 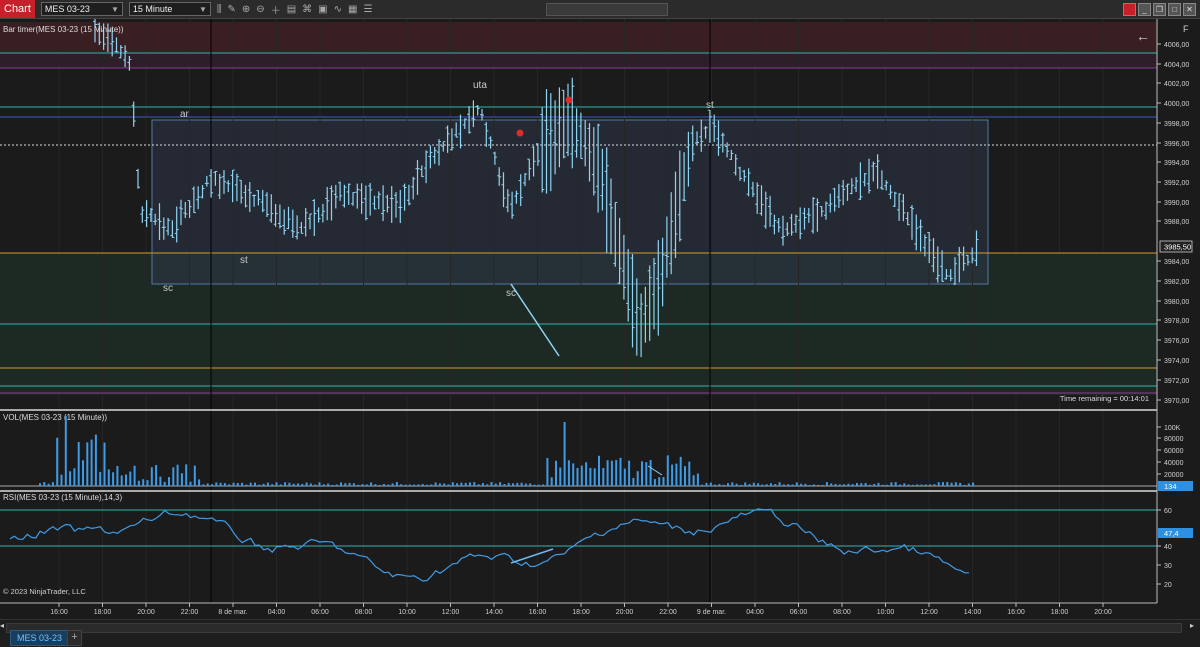 What do you see at coordinates (291, 9) in the screenshot?
I see `properties-icon: ▤` at bounding box center [291, 9].